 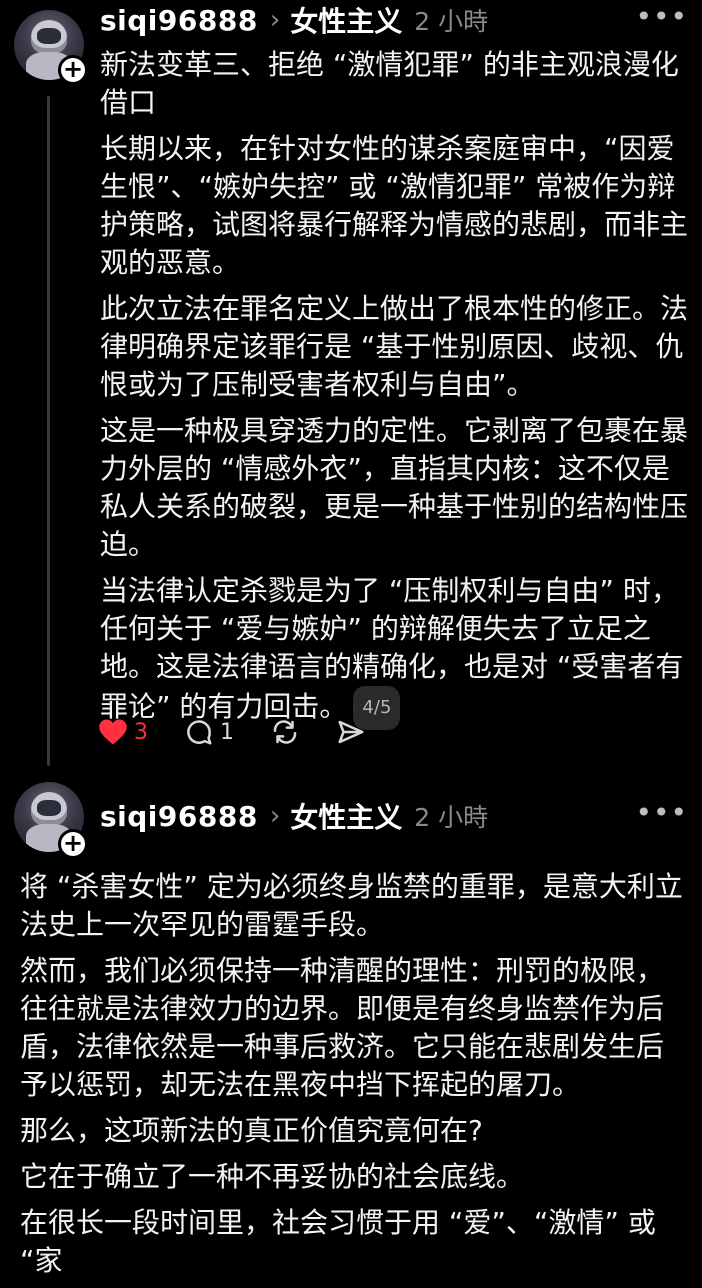 I want to click on send-icon, so click(x=351, y=732).